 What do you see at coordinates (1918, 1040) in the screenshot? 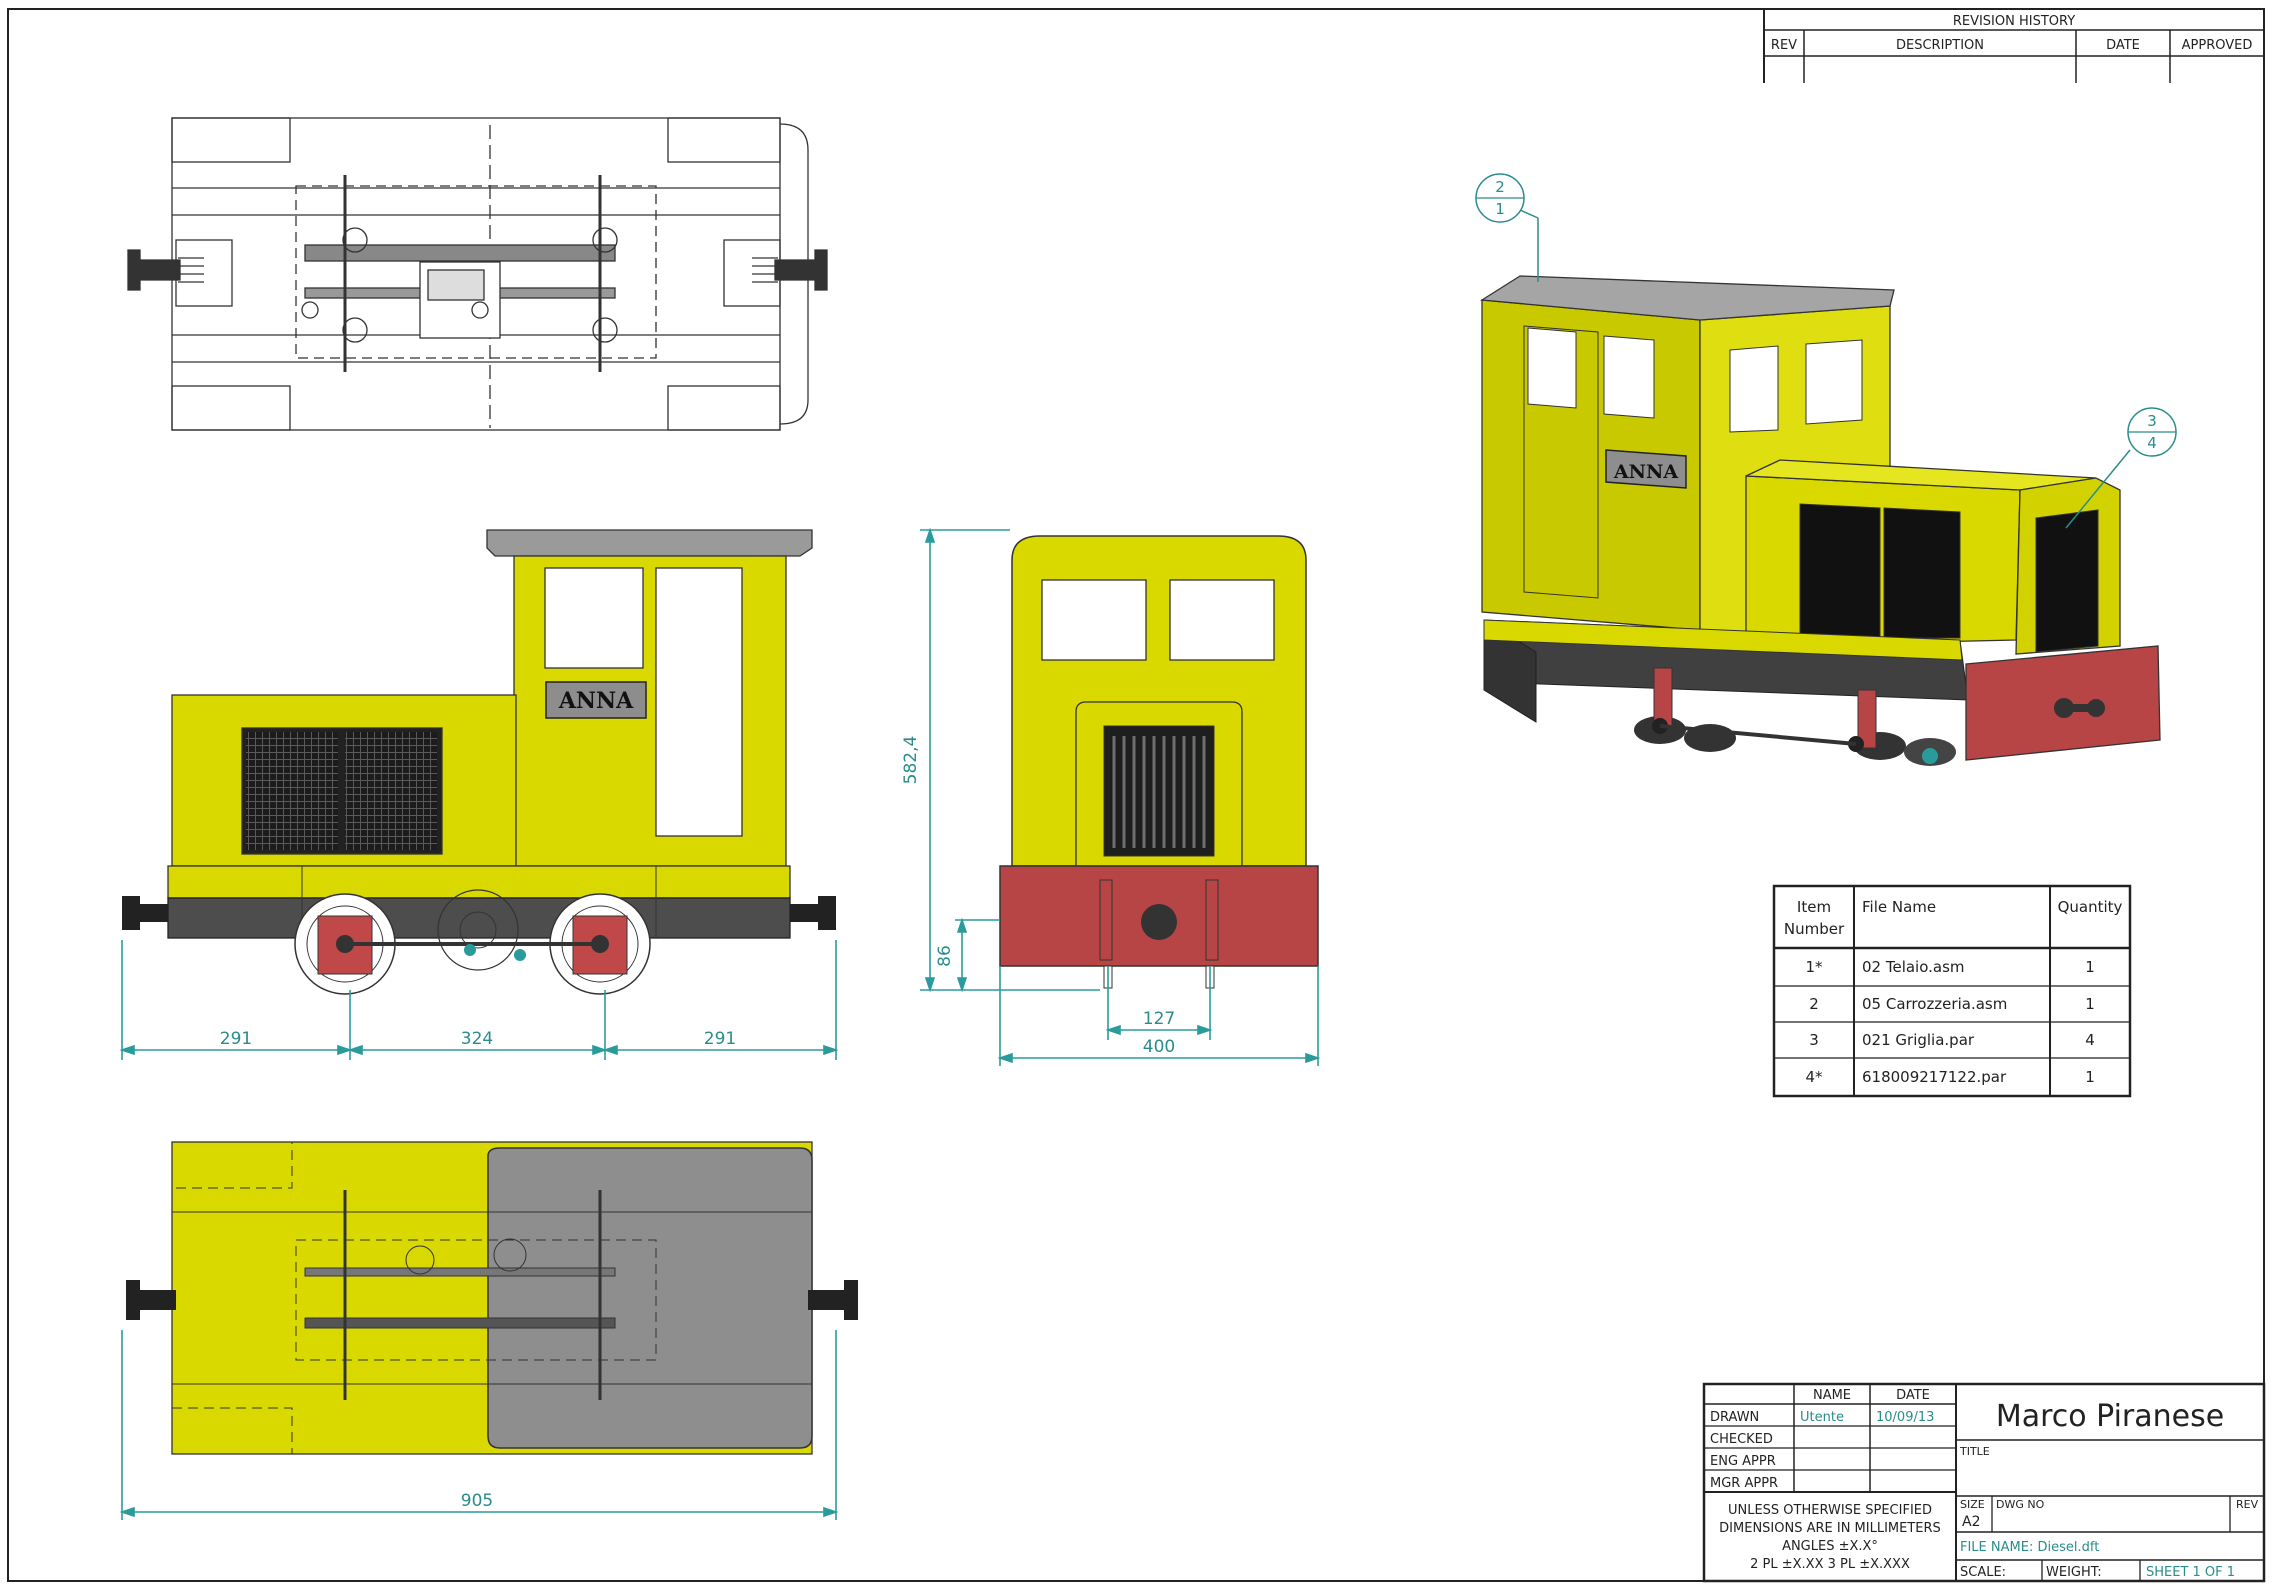
I see `parts-row-3-file: 021 Griglia.par` at bounding box center [1918, 1040].